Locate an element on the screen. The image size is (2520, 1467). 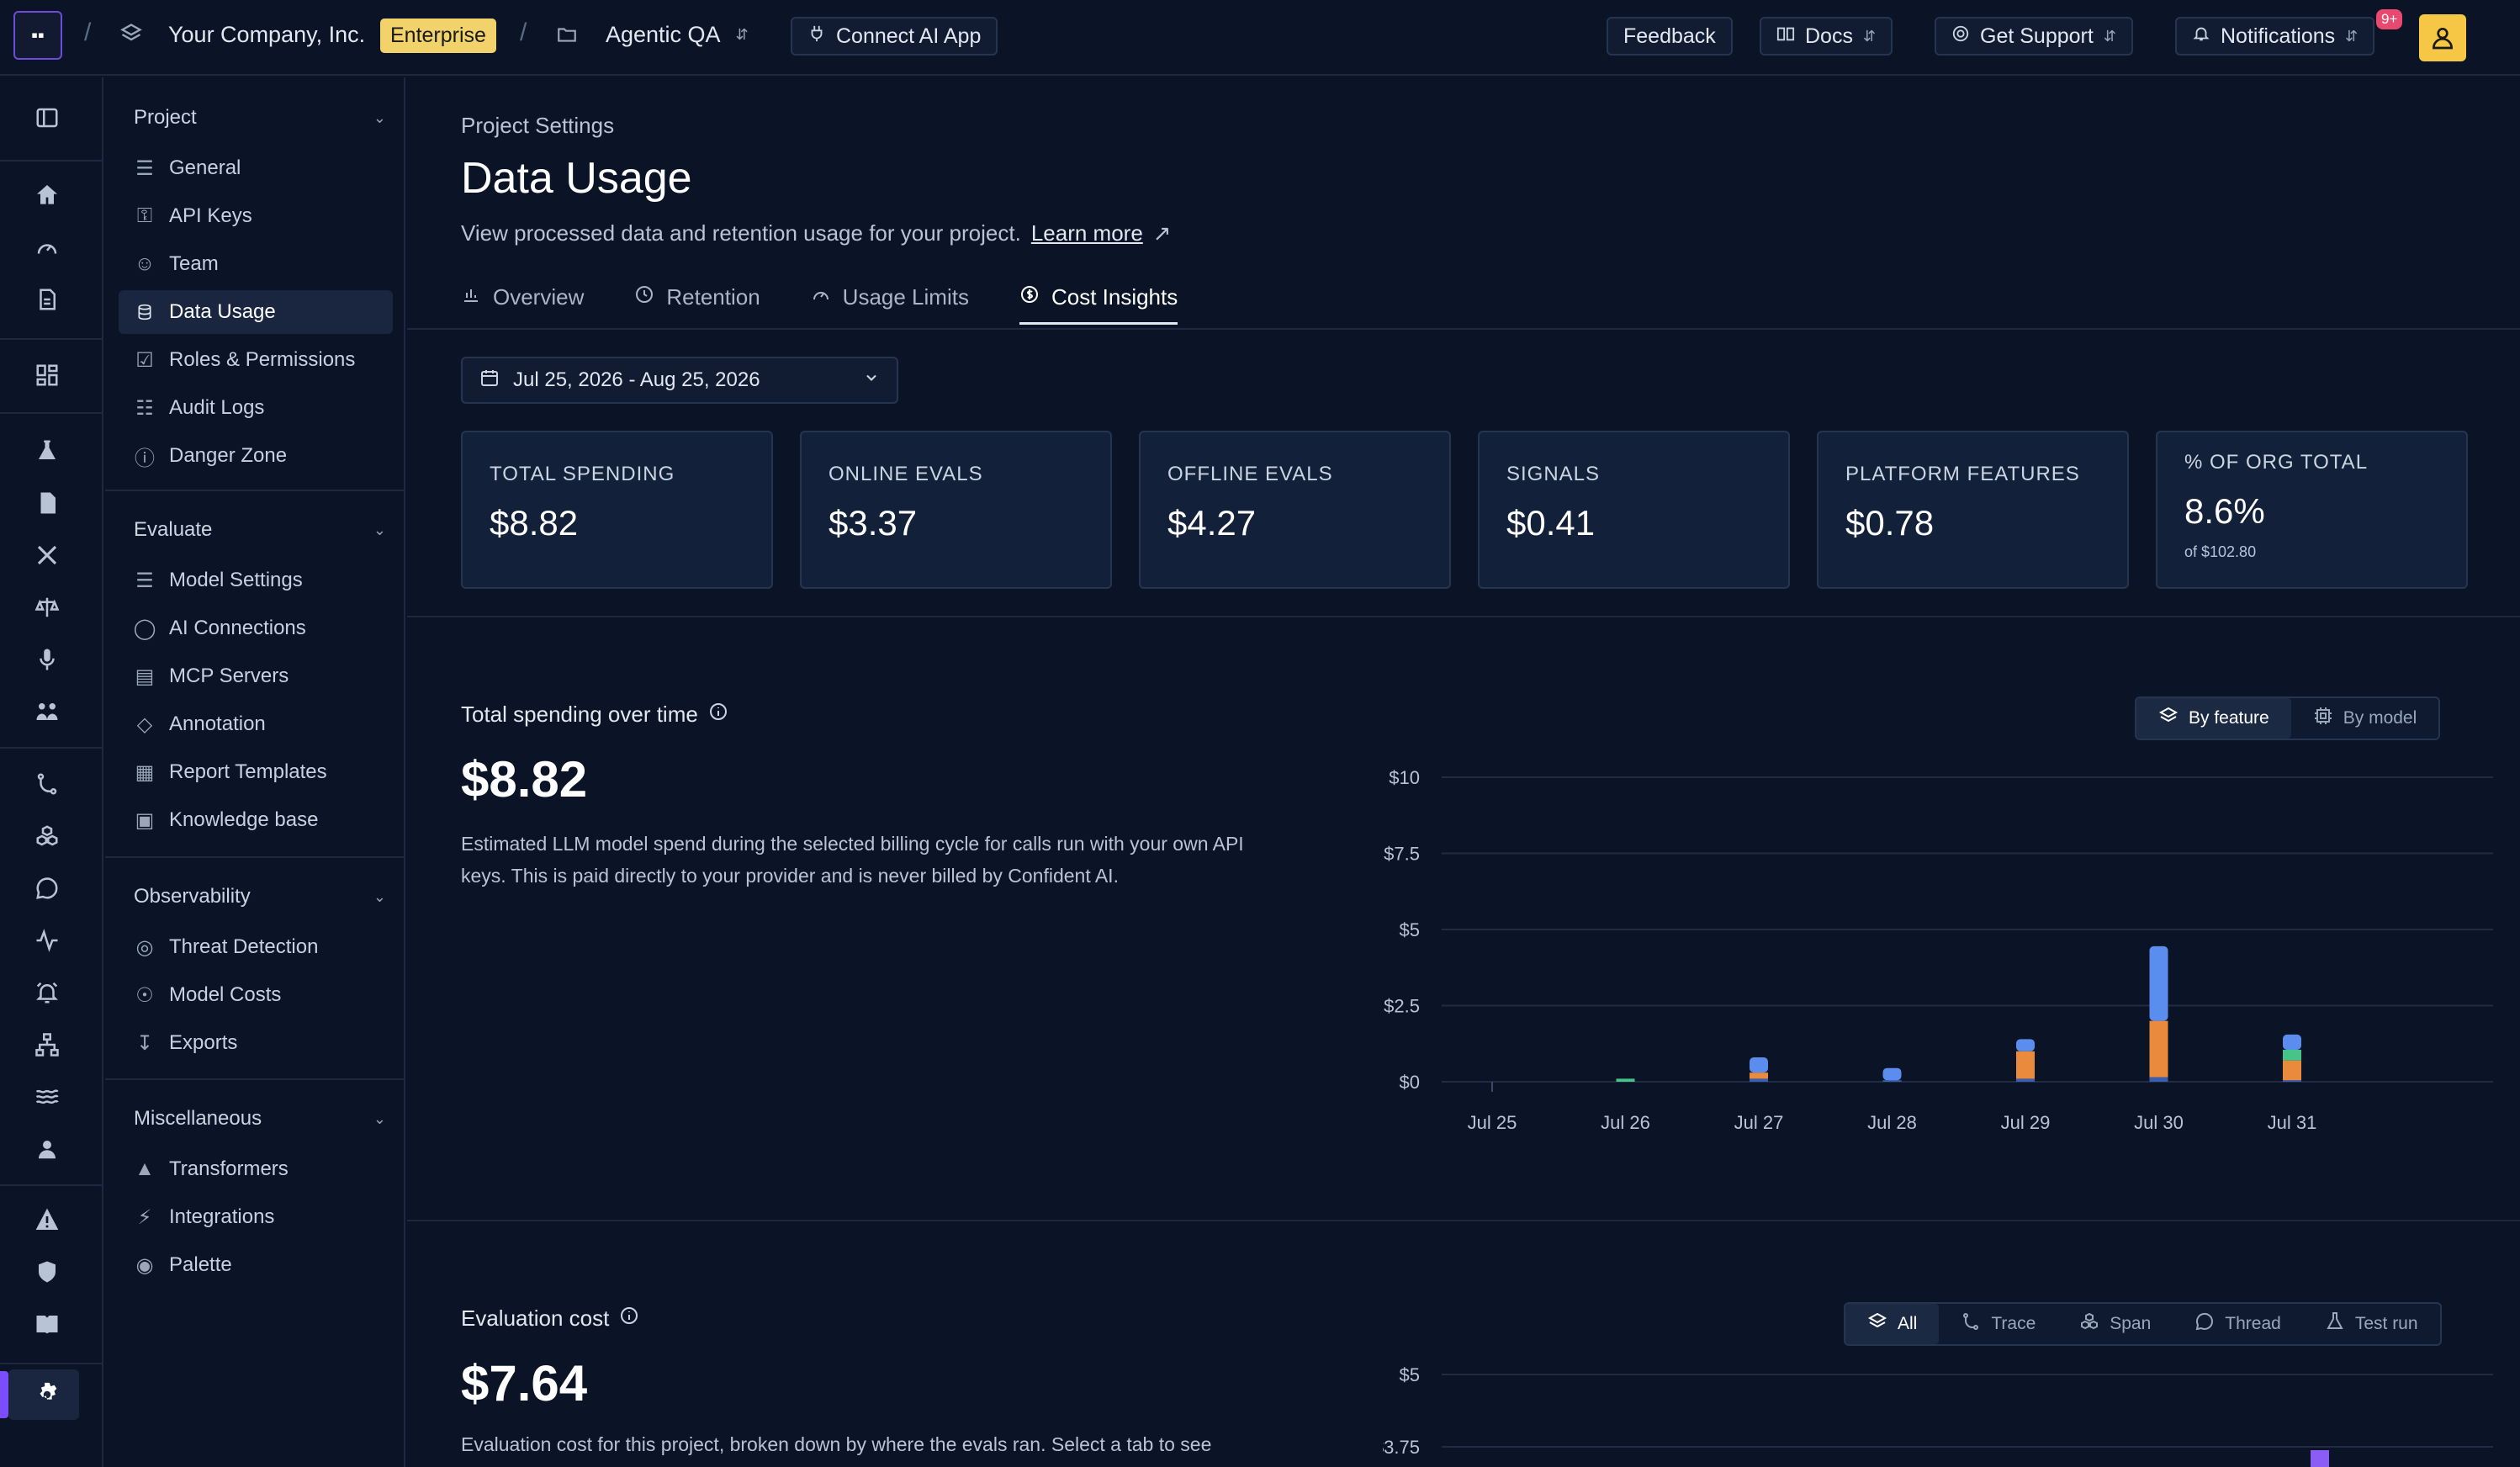
tab-cost-insights: Cost Insights is located at coordinates (1098, 299).